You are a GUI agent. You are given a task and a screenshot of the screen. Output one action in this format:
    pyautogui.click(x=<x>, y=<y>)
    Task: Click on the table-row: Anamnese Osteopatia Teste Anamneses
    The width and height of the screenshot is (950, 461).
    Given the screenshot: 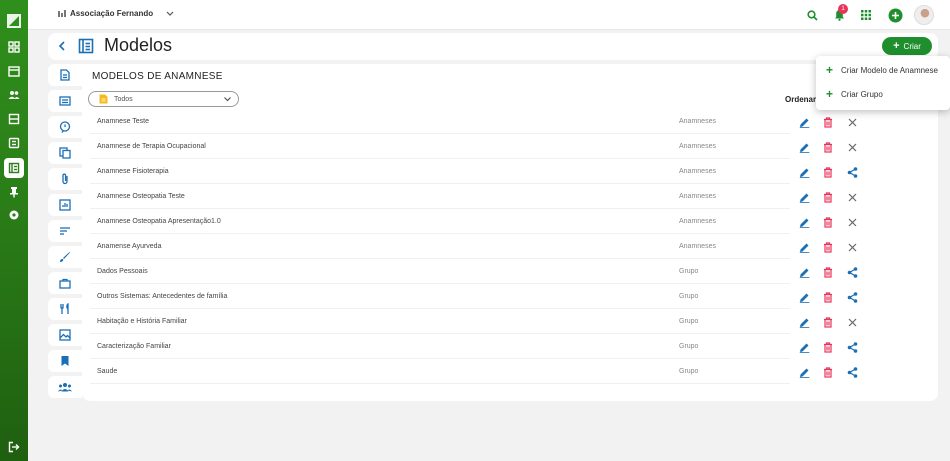 What is the action you would take?
    pyautogui.click(x=440, y=197)
    